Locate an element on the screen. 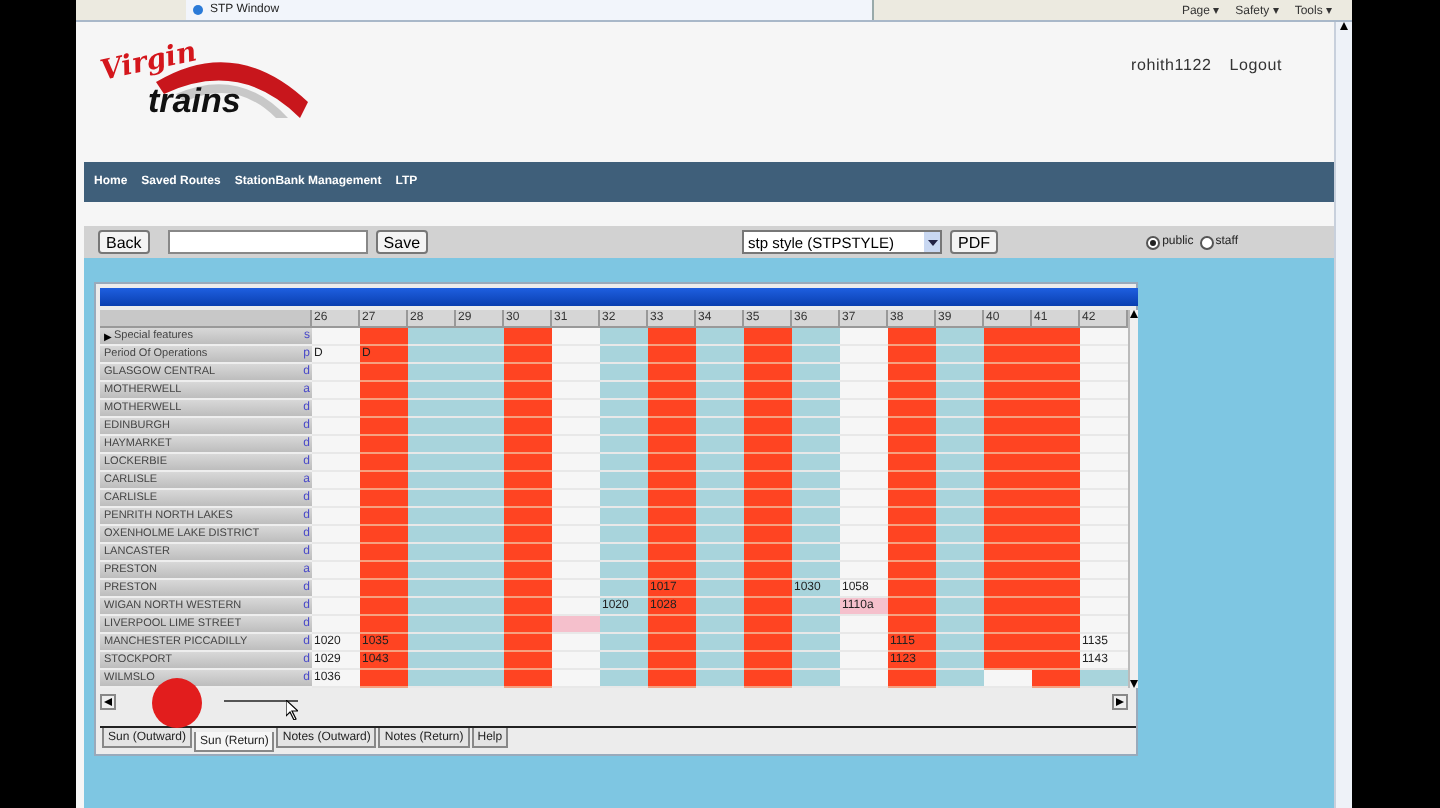  logout-link: Logout is located at coordinates (1255, 65).